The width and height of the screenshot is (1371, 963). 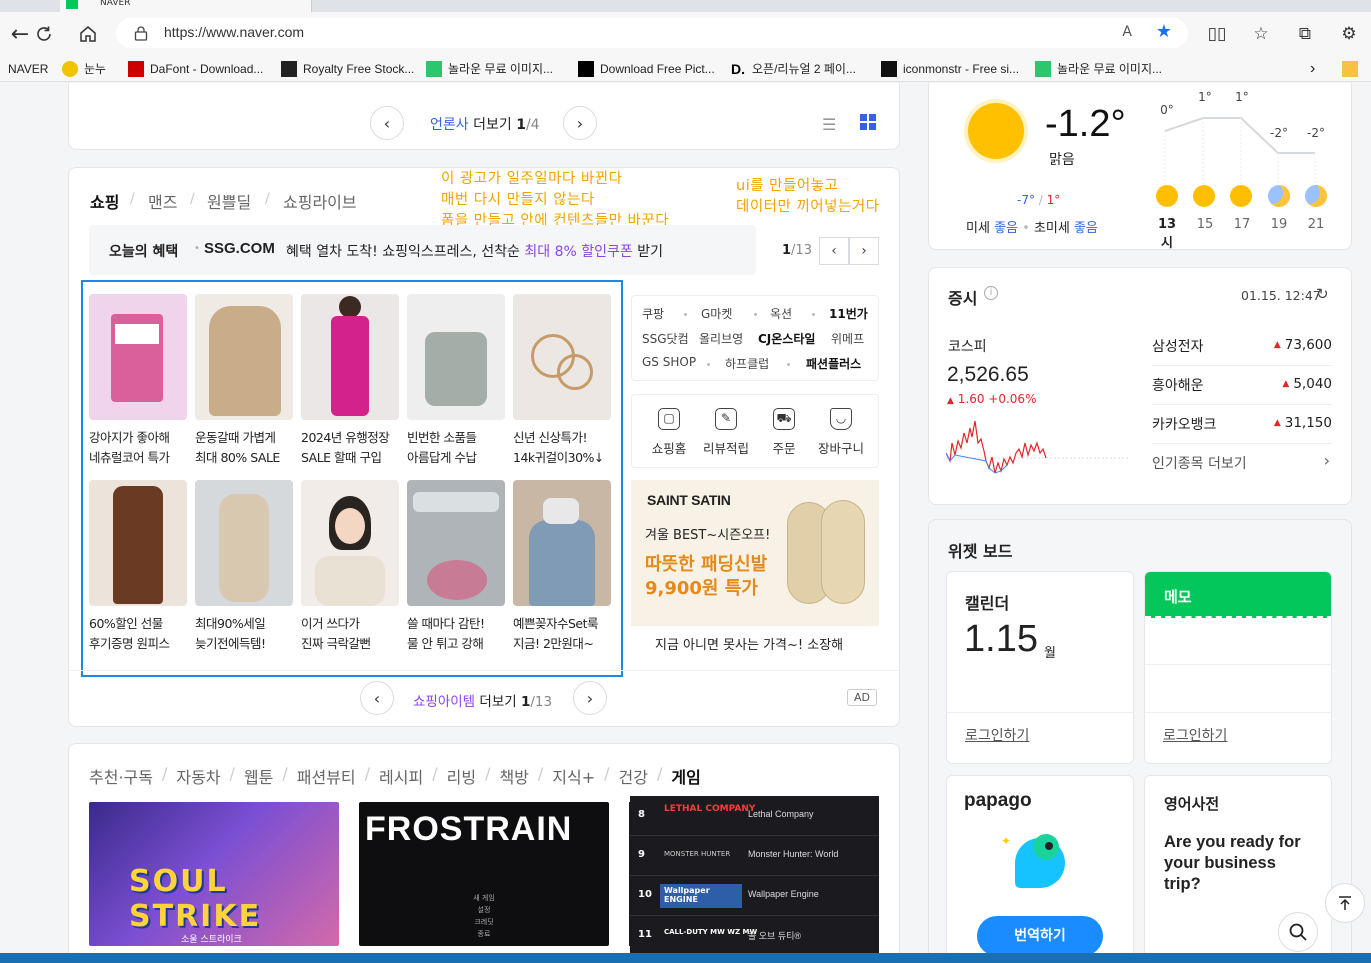 What do you see at coordinates (1349, 34) in the screenshot?
I see `extensions-icon: ⚙` at bounding box center [1349, 34].